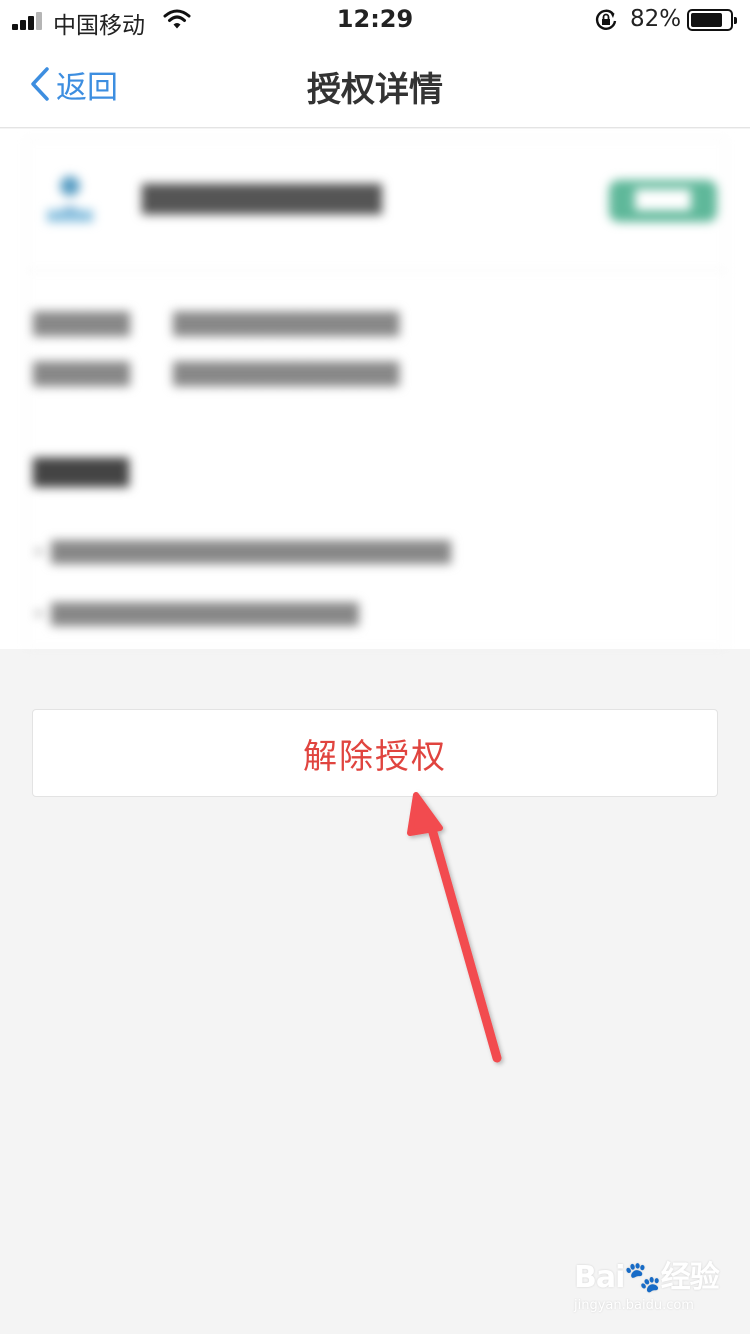  What do you see at coordinates (599, 1277) in the screenshot?
I see `watermark-brand: Bai` at bounding box center [599, 1277].